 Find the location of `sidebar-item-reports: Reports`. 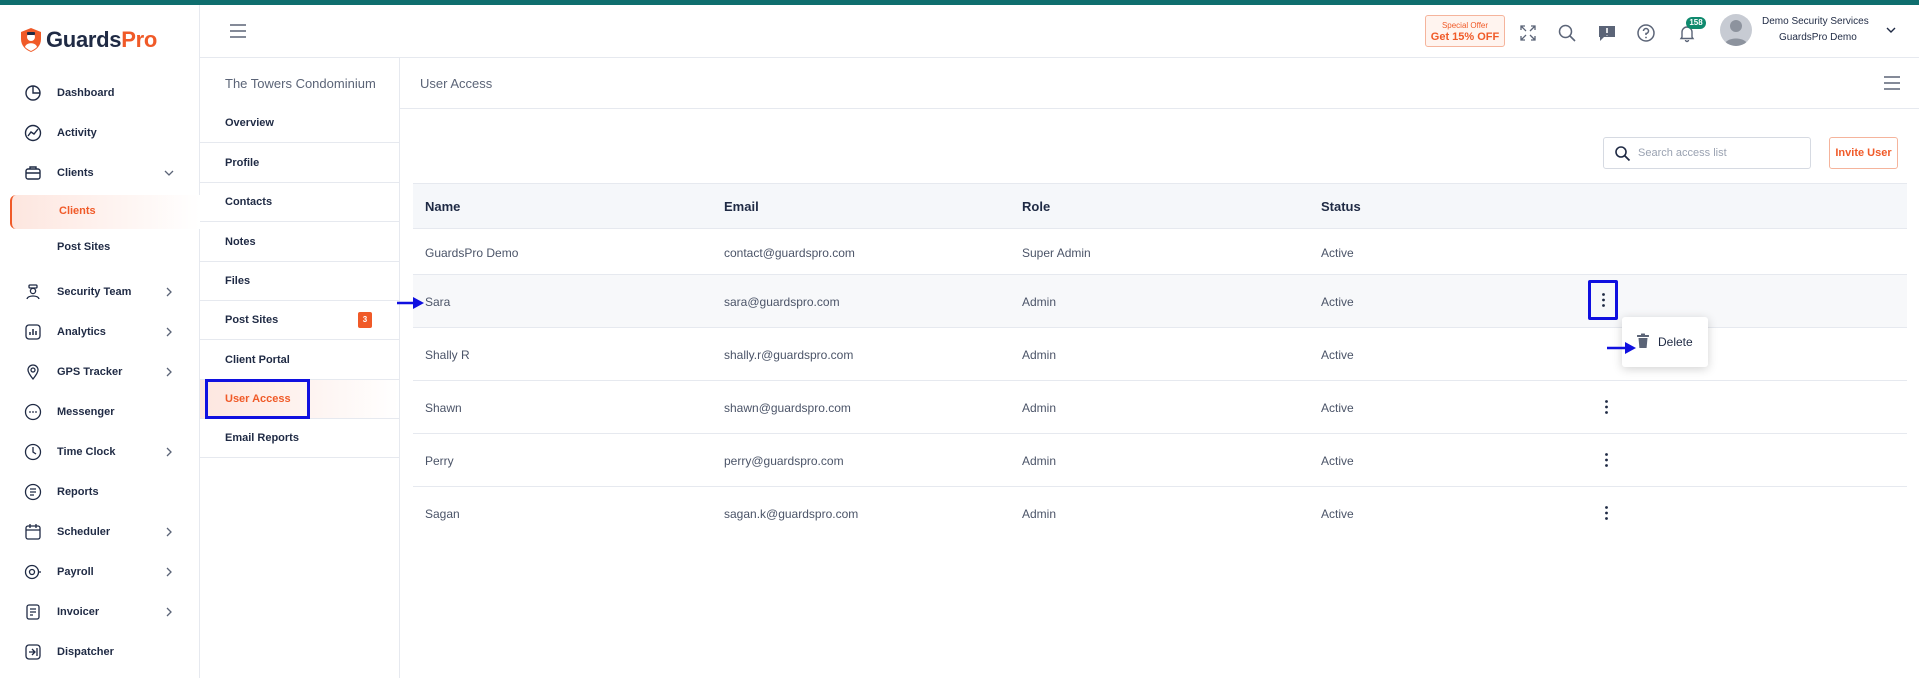

sidebar-item-reports: Reports is located at coordinates (100, 492).